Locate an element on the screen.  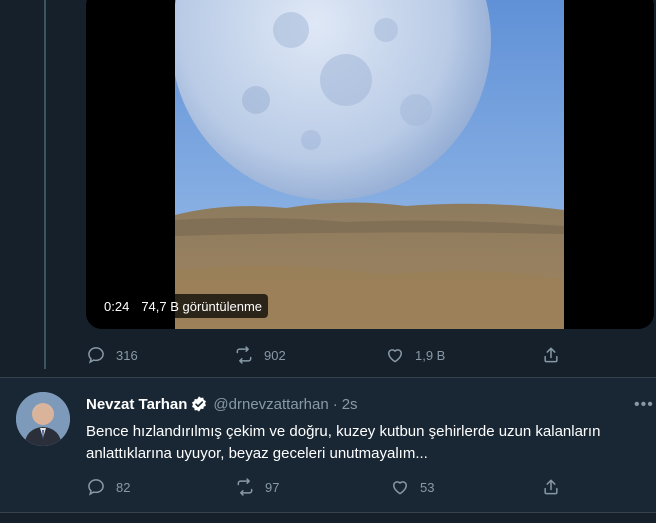
author-handle: @drnevzattarhan is located at coordinates (270, 404).